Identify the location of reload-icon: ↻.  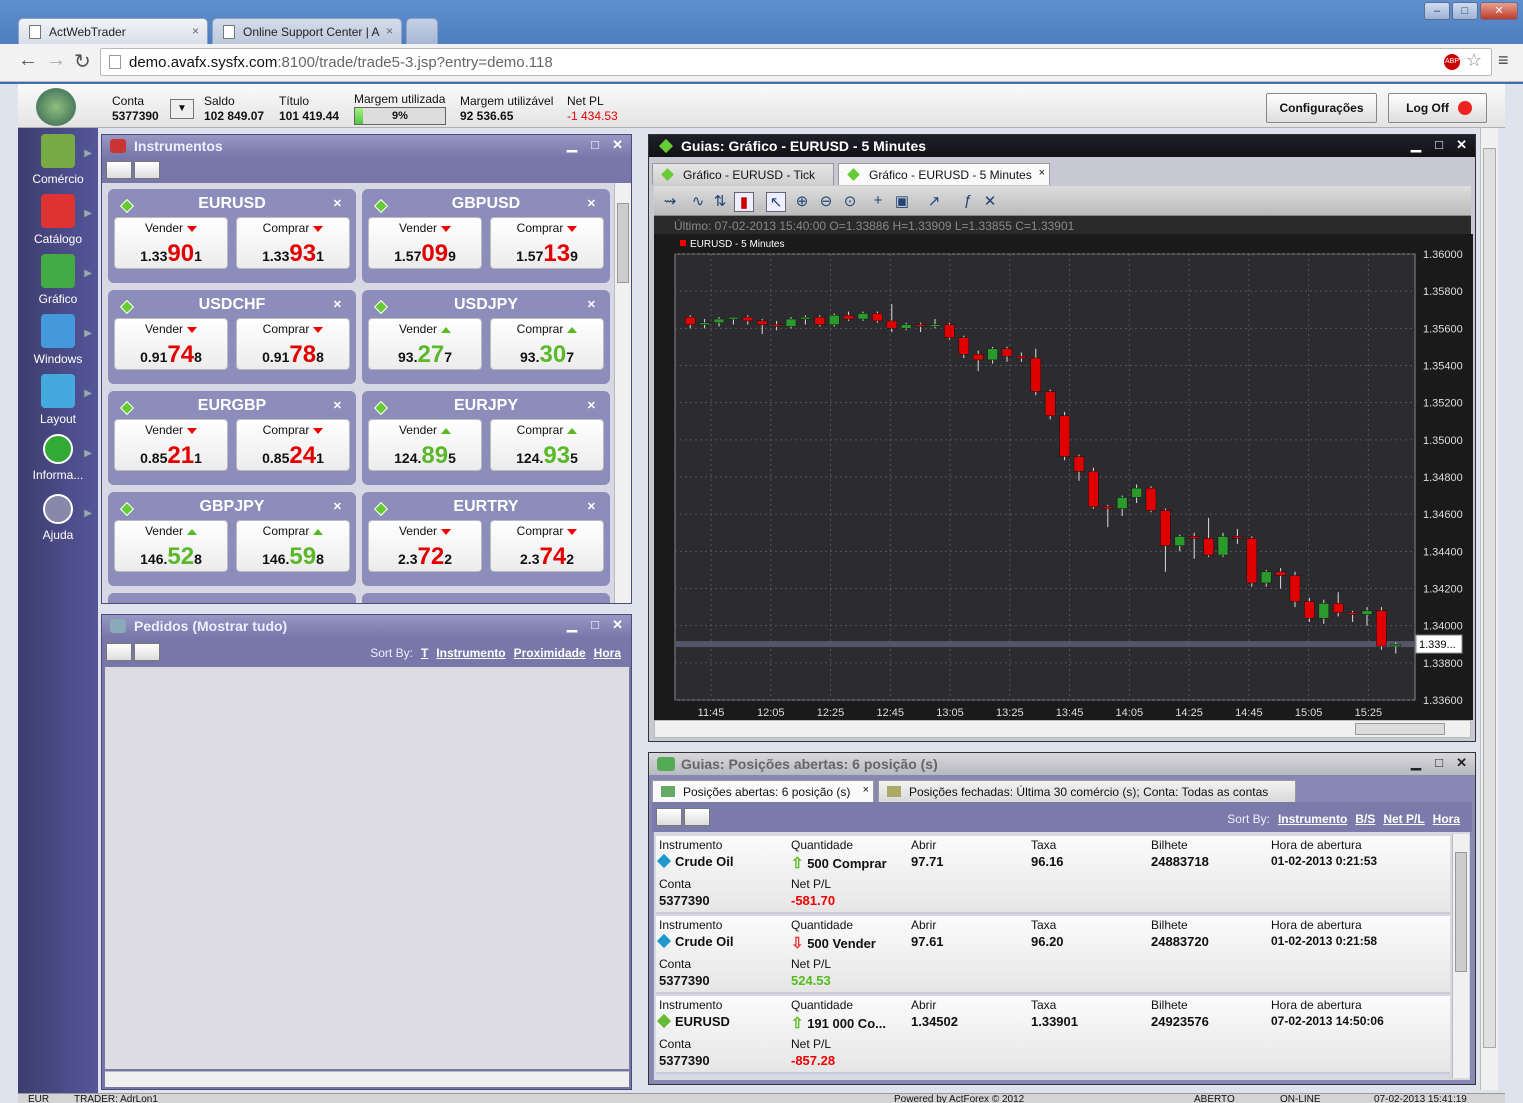
(82, 61).